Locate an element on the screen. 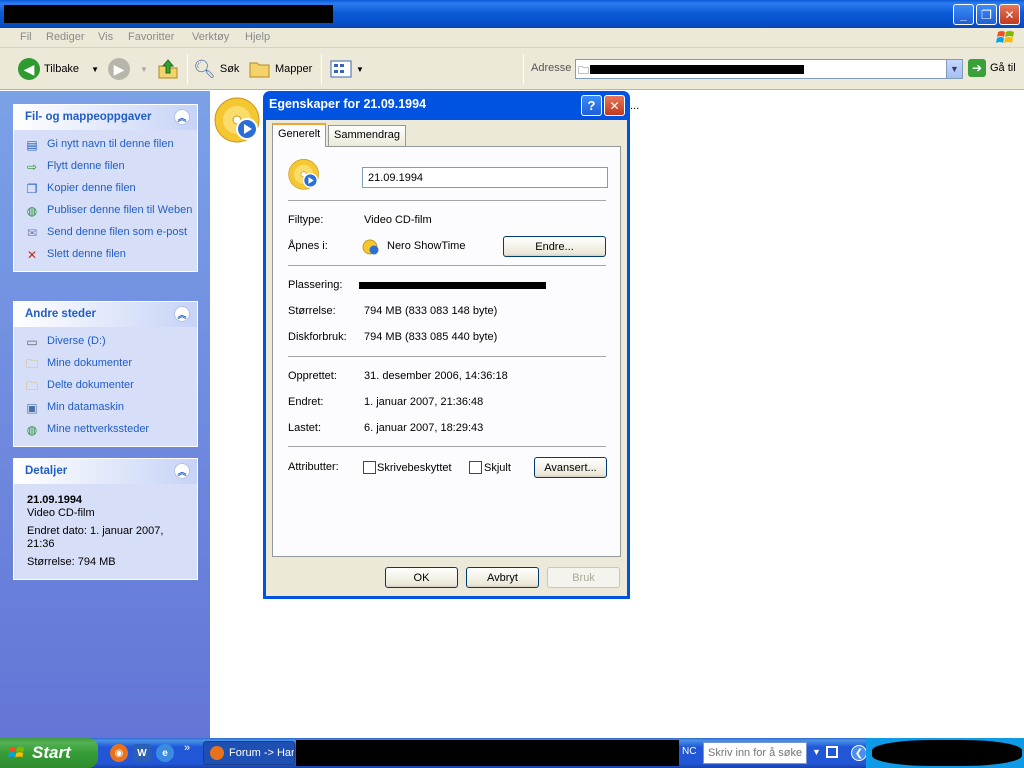 This screenshot has height=768, width=1024. readonly-label: Skrivebeskyttet is located at coordinates (414, 468).